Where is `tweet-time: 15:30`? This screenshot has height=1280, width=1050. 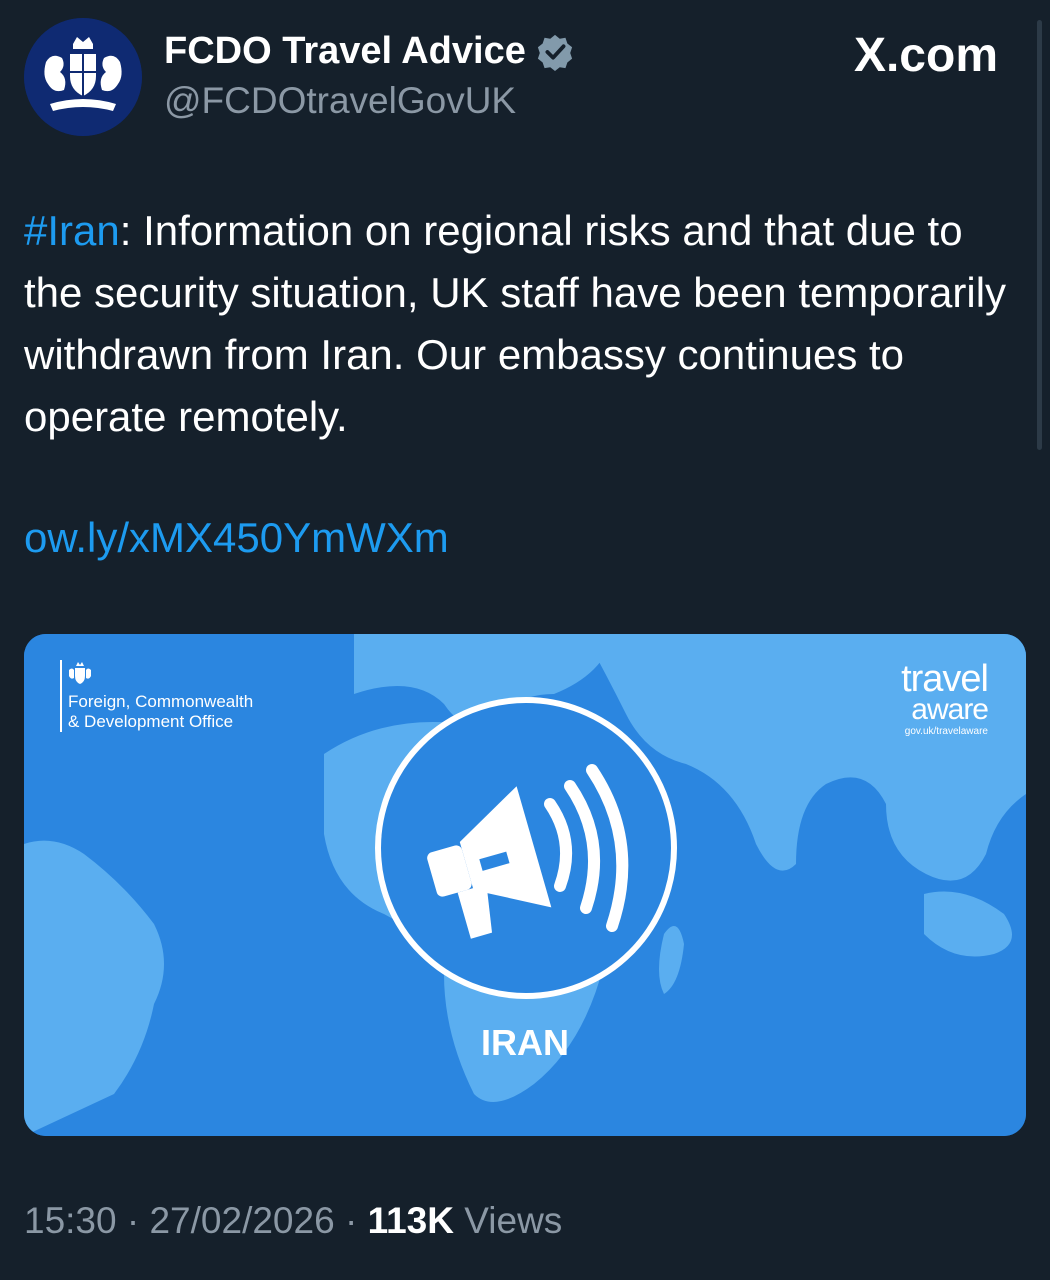 tweet-time: 15:30 is located at coordinates (70, 1220).